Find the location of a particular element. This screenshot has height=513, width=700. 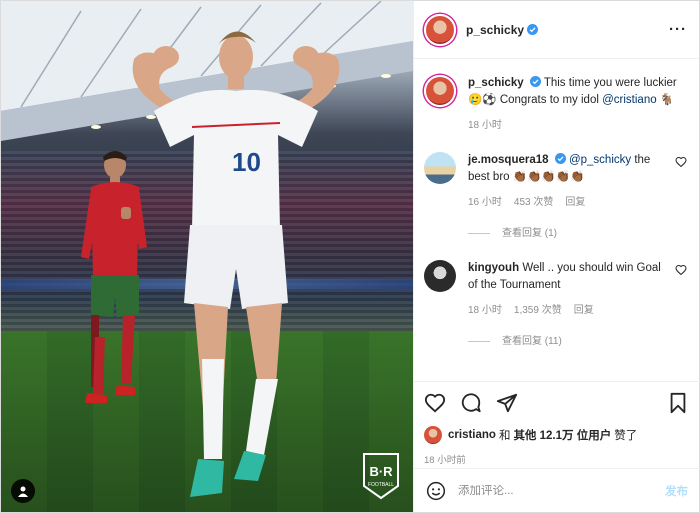

post-timestamp: 18 小时前 is located at coordinates (556, 459).